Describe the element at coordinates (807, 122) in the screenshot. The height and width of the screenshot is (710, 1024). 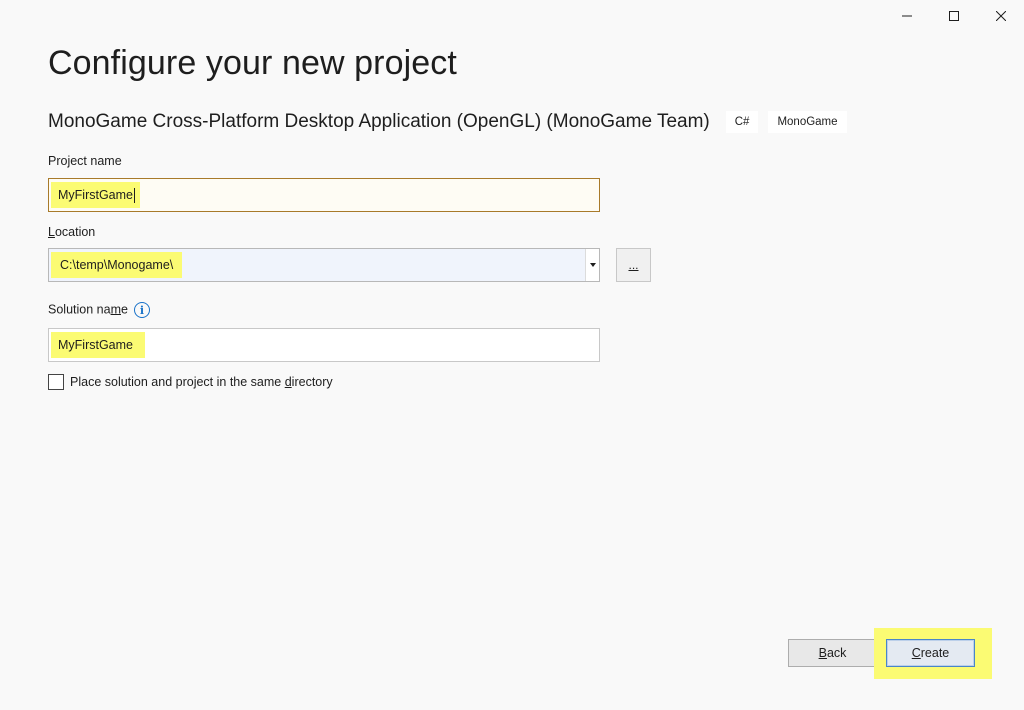
I see `platform-tag: MonoGame` at that location.